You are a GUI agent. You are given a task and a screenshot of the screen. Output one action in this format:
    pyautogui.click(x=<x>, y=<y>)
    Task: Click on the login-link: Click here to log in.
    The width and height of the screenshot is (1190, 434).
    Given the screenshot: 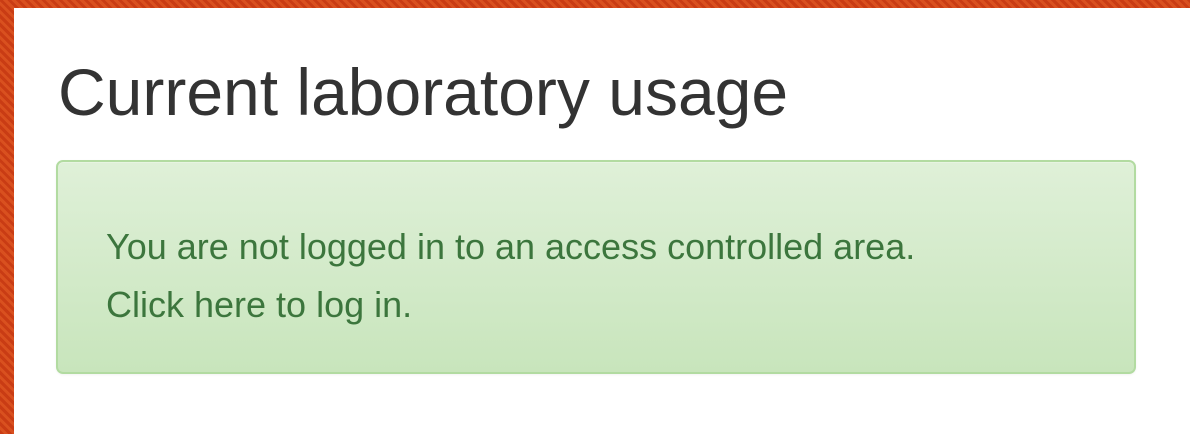 What is the action you would take?
    pyautogui.click(x=596, y=305)
    